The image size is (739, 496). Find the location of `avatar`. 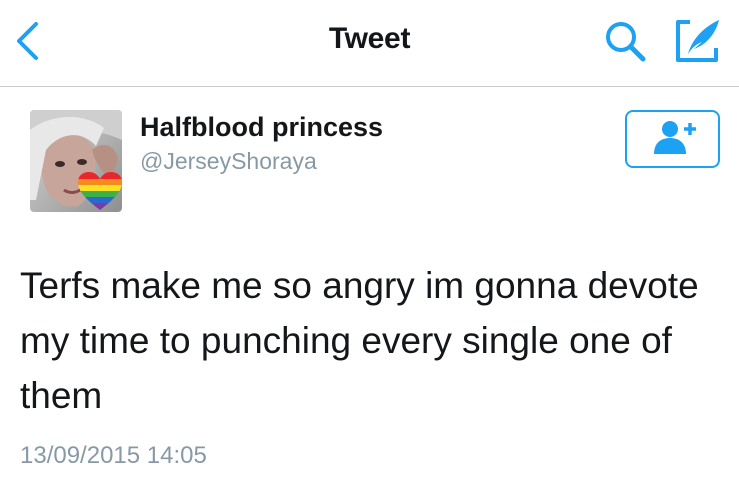

avatar is located at coordinates (76, 161).